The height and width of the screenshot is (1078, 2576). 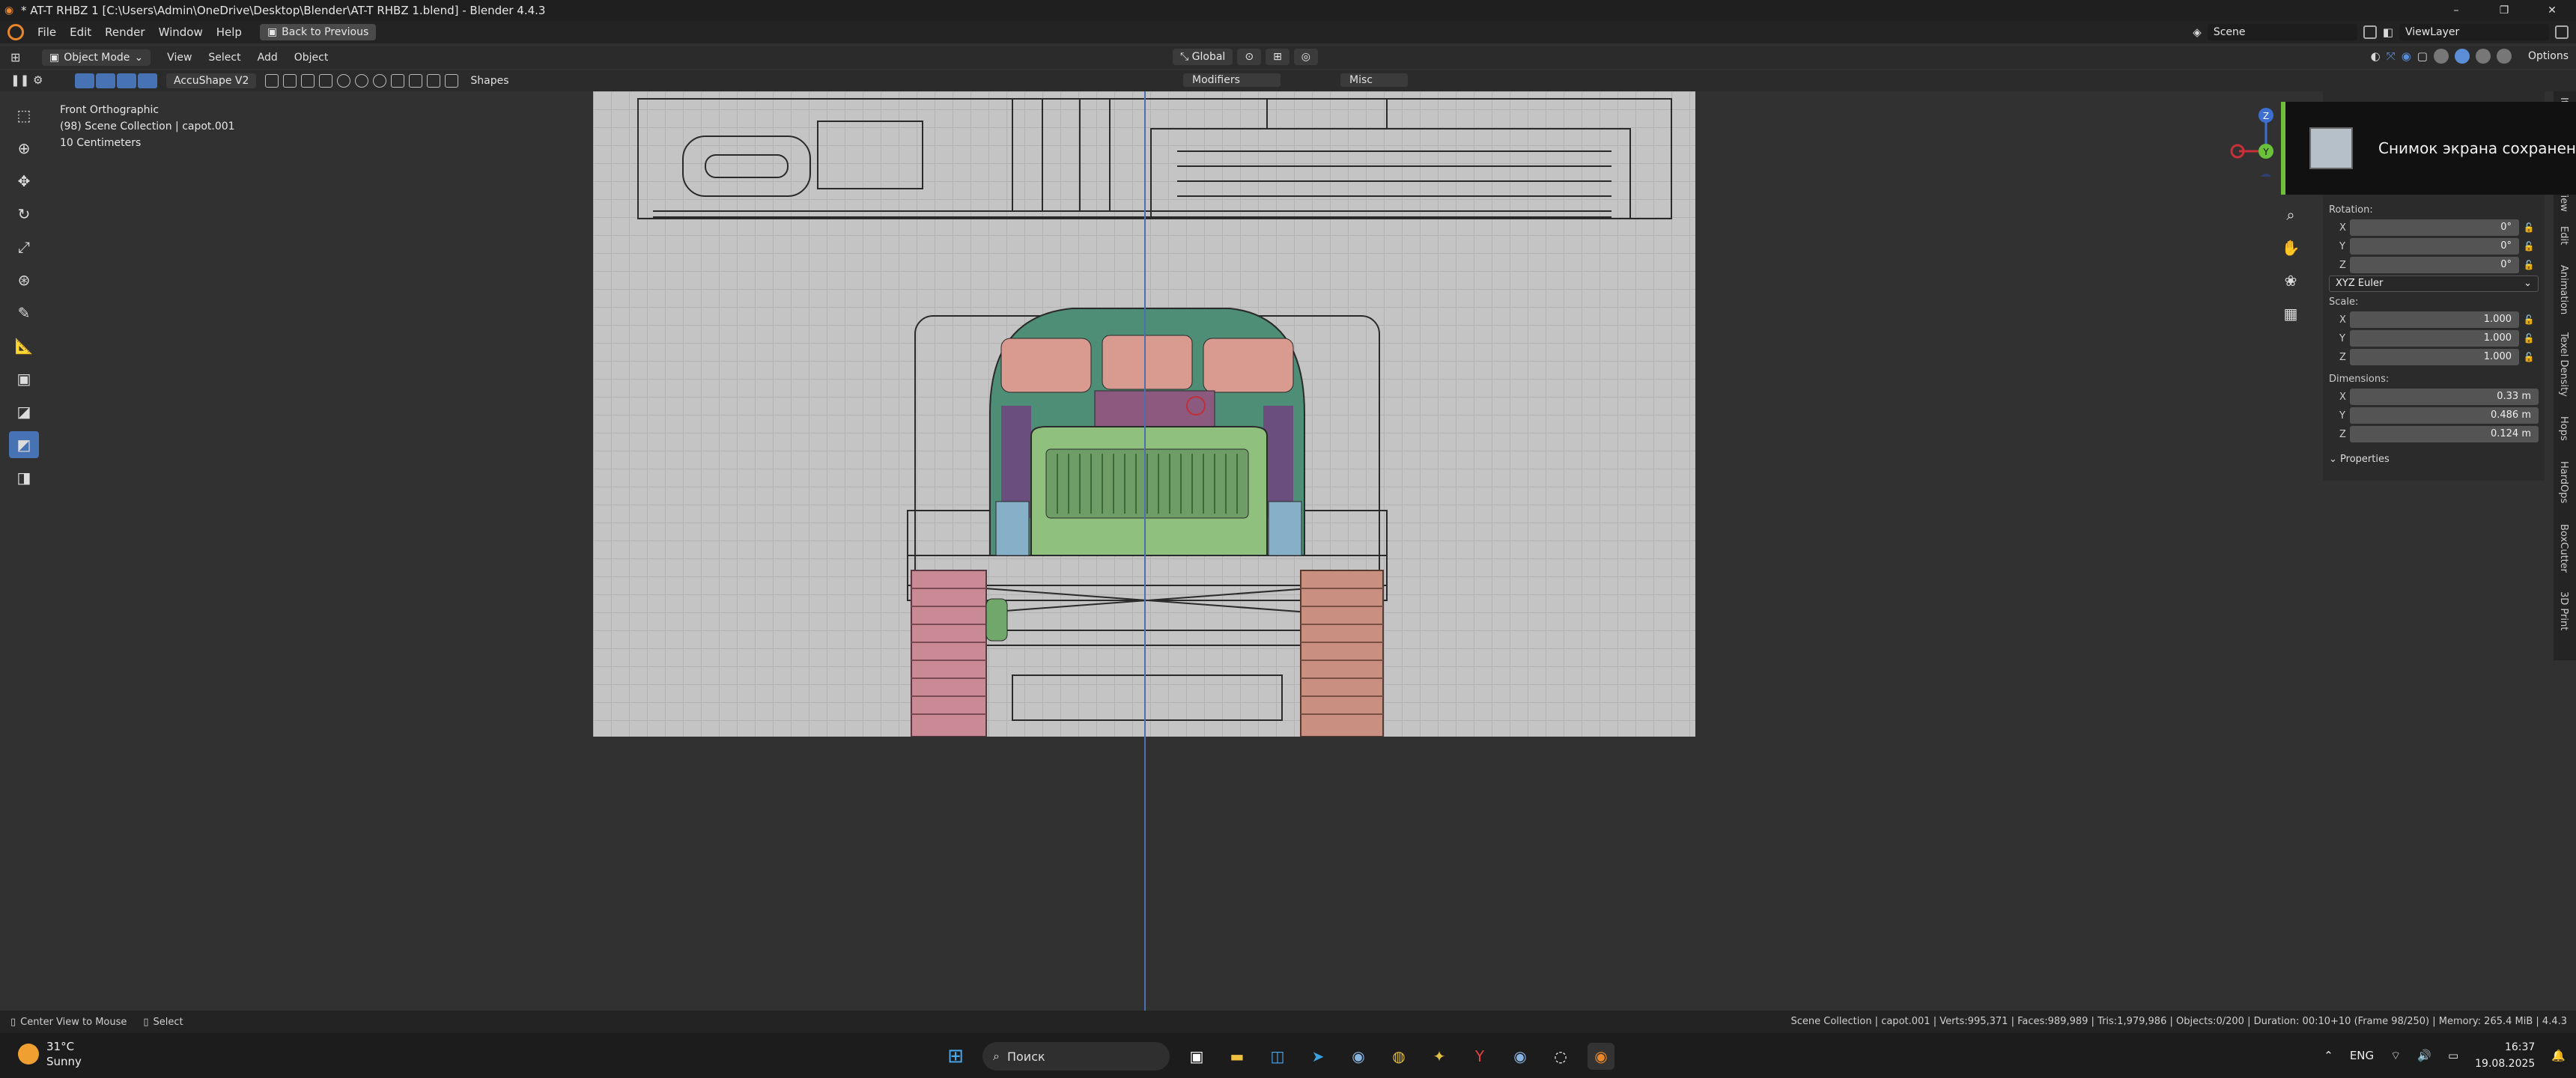 I want to click on tab-hops: Hops, so click(x=2563, y=428).